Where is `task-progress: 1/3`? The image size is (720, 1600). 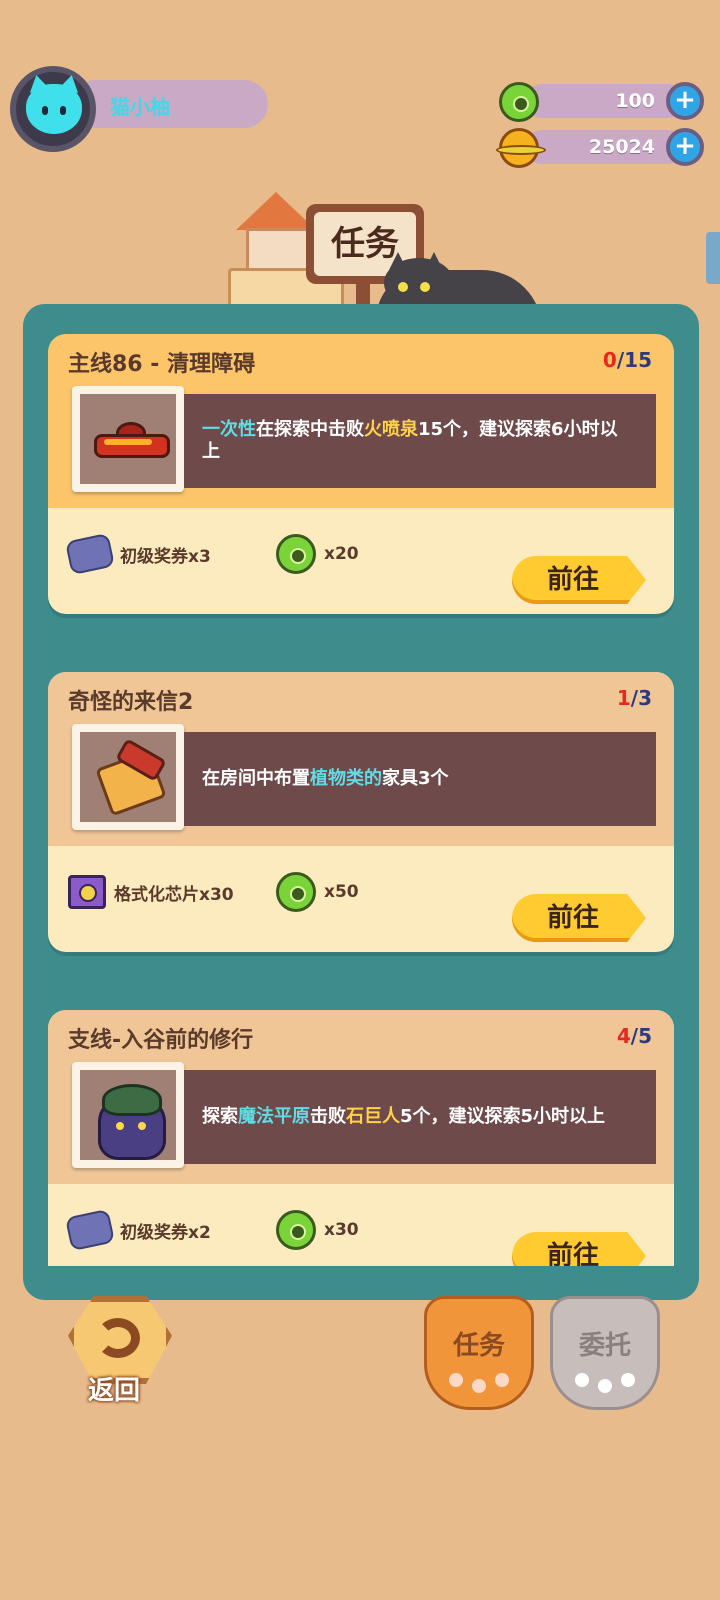 task-progress: 1/3 is located at coordinates (634, 698).